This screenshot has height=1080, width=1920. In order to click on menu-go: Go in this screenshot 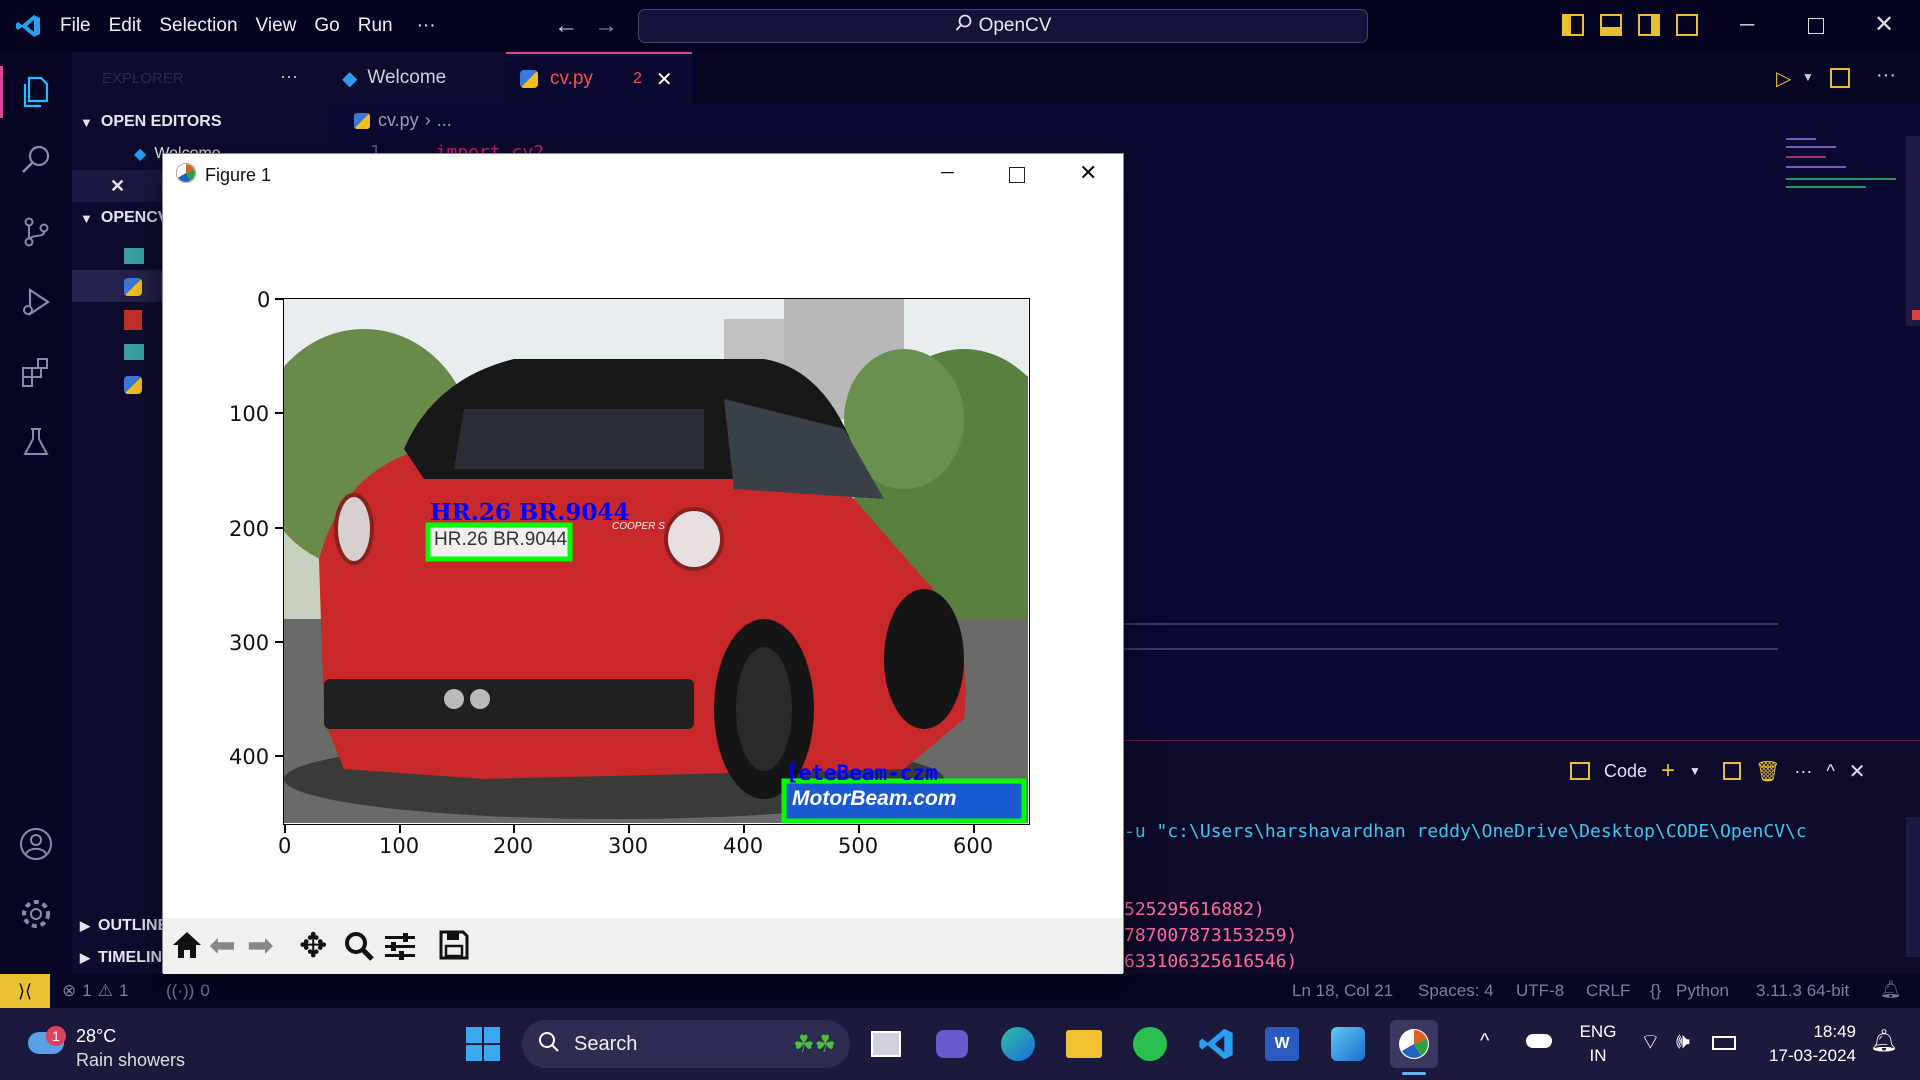, I will do `click(326, 26)`.